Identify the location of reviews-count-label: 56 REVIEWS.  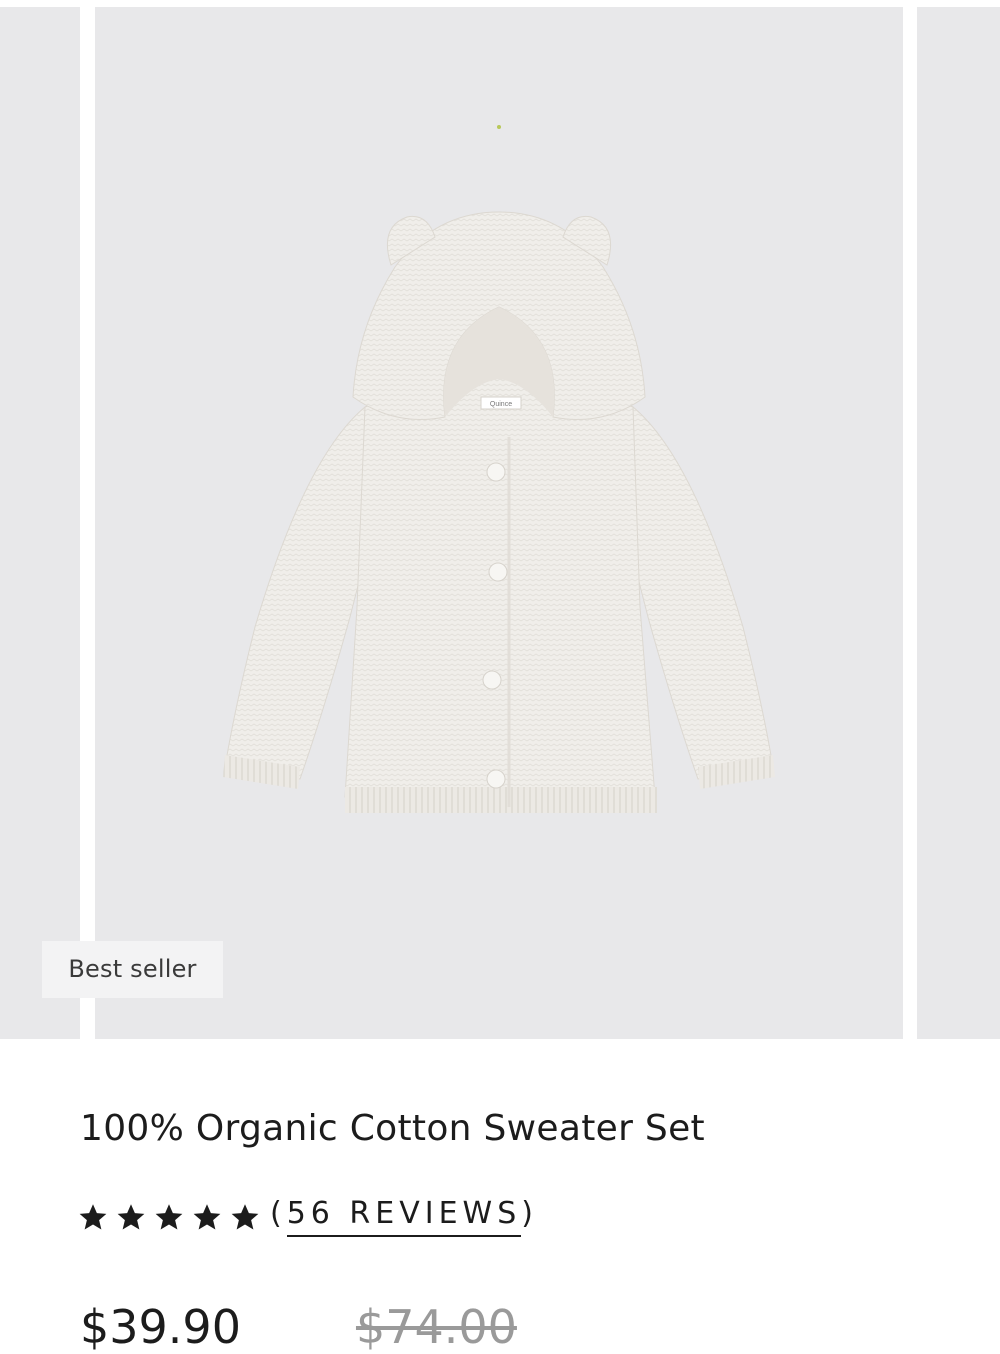
(404, 1216).